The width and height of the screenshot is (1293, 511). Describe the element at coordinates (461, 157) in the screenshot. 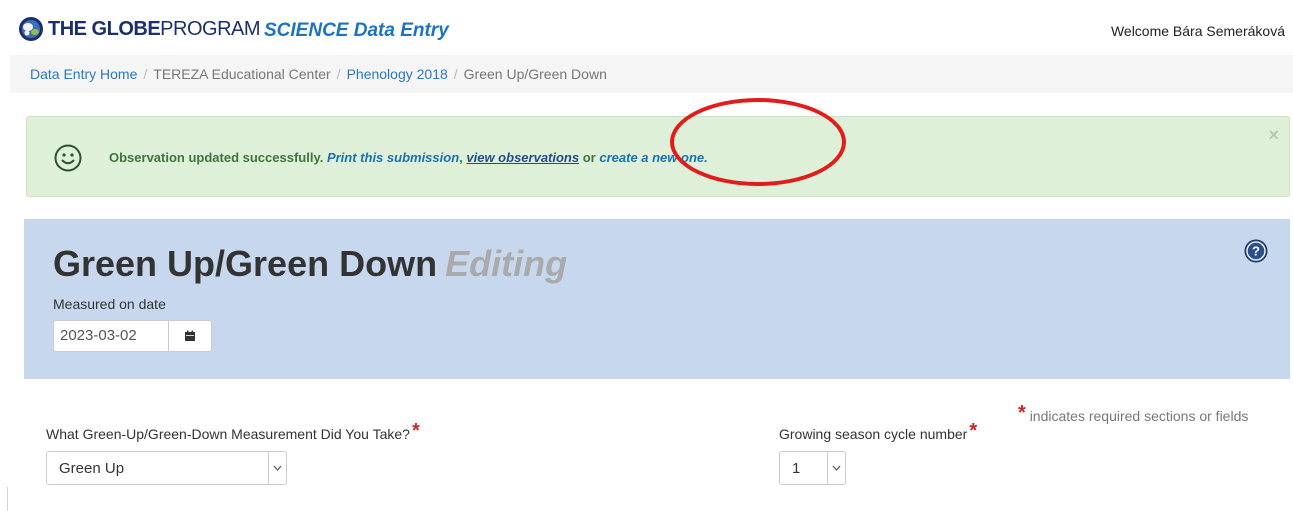

I see `alert-comma: ,` at that location.